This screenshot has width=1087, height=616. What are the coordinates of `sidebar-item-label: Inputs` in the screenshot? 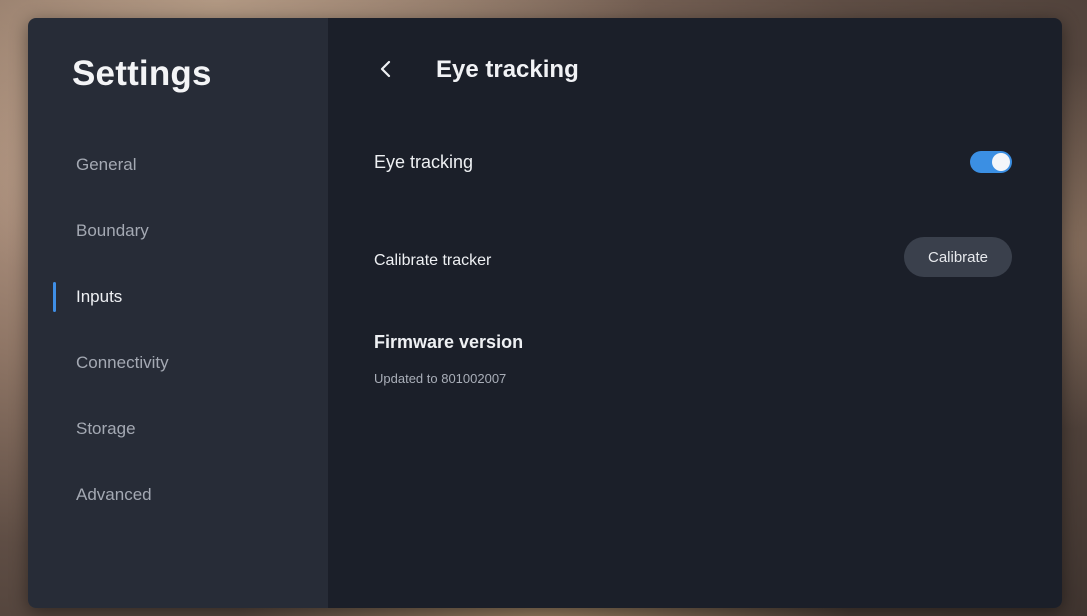 It's located at (99, 296).